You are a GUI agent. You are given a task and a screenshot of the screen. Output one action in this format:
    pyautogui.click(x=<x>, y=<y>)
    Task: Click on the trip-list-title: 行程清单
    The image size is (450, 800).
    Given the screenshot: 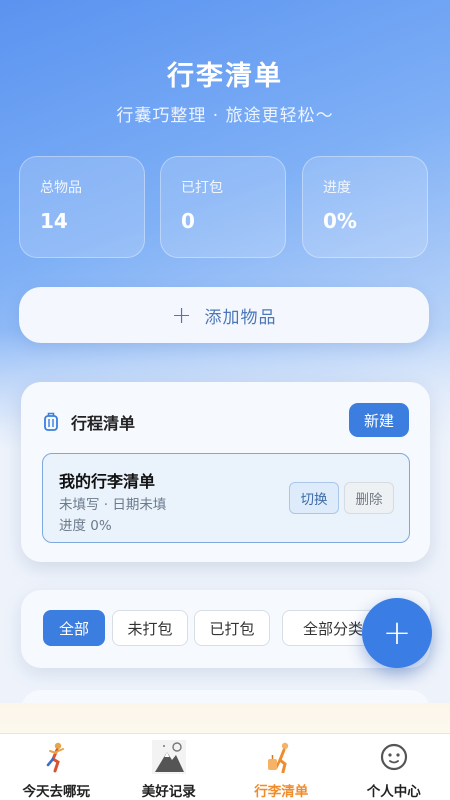 What is the action you would take?
    pyautogui.click(x=103, y=423)
    